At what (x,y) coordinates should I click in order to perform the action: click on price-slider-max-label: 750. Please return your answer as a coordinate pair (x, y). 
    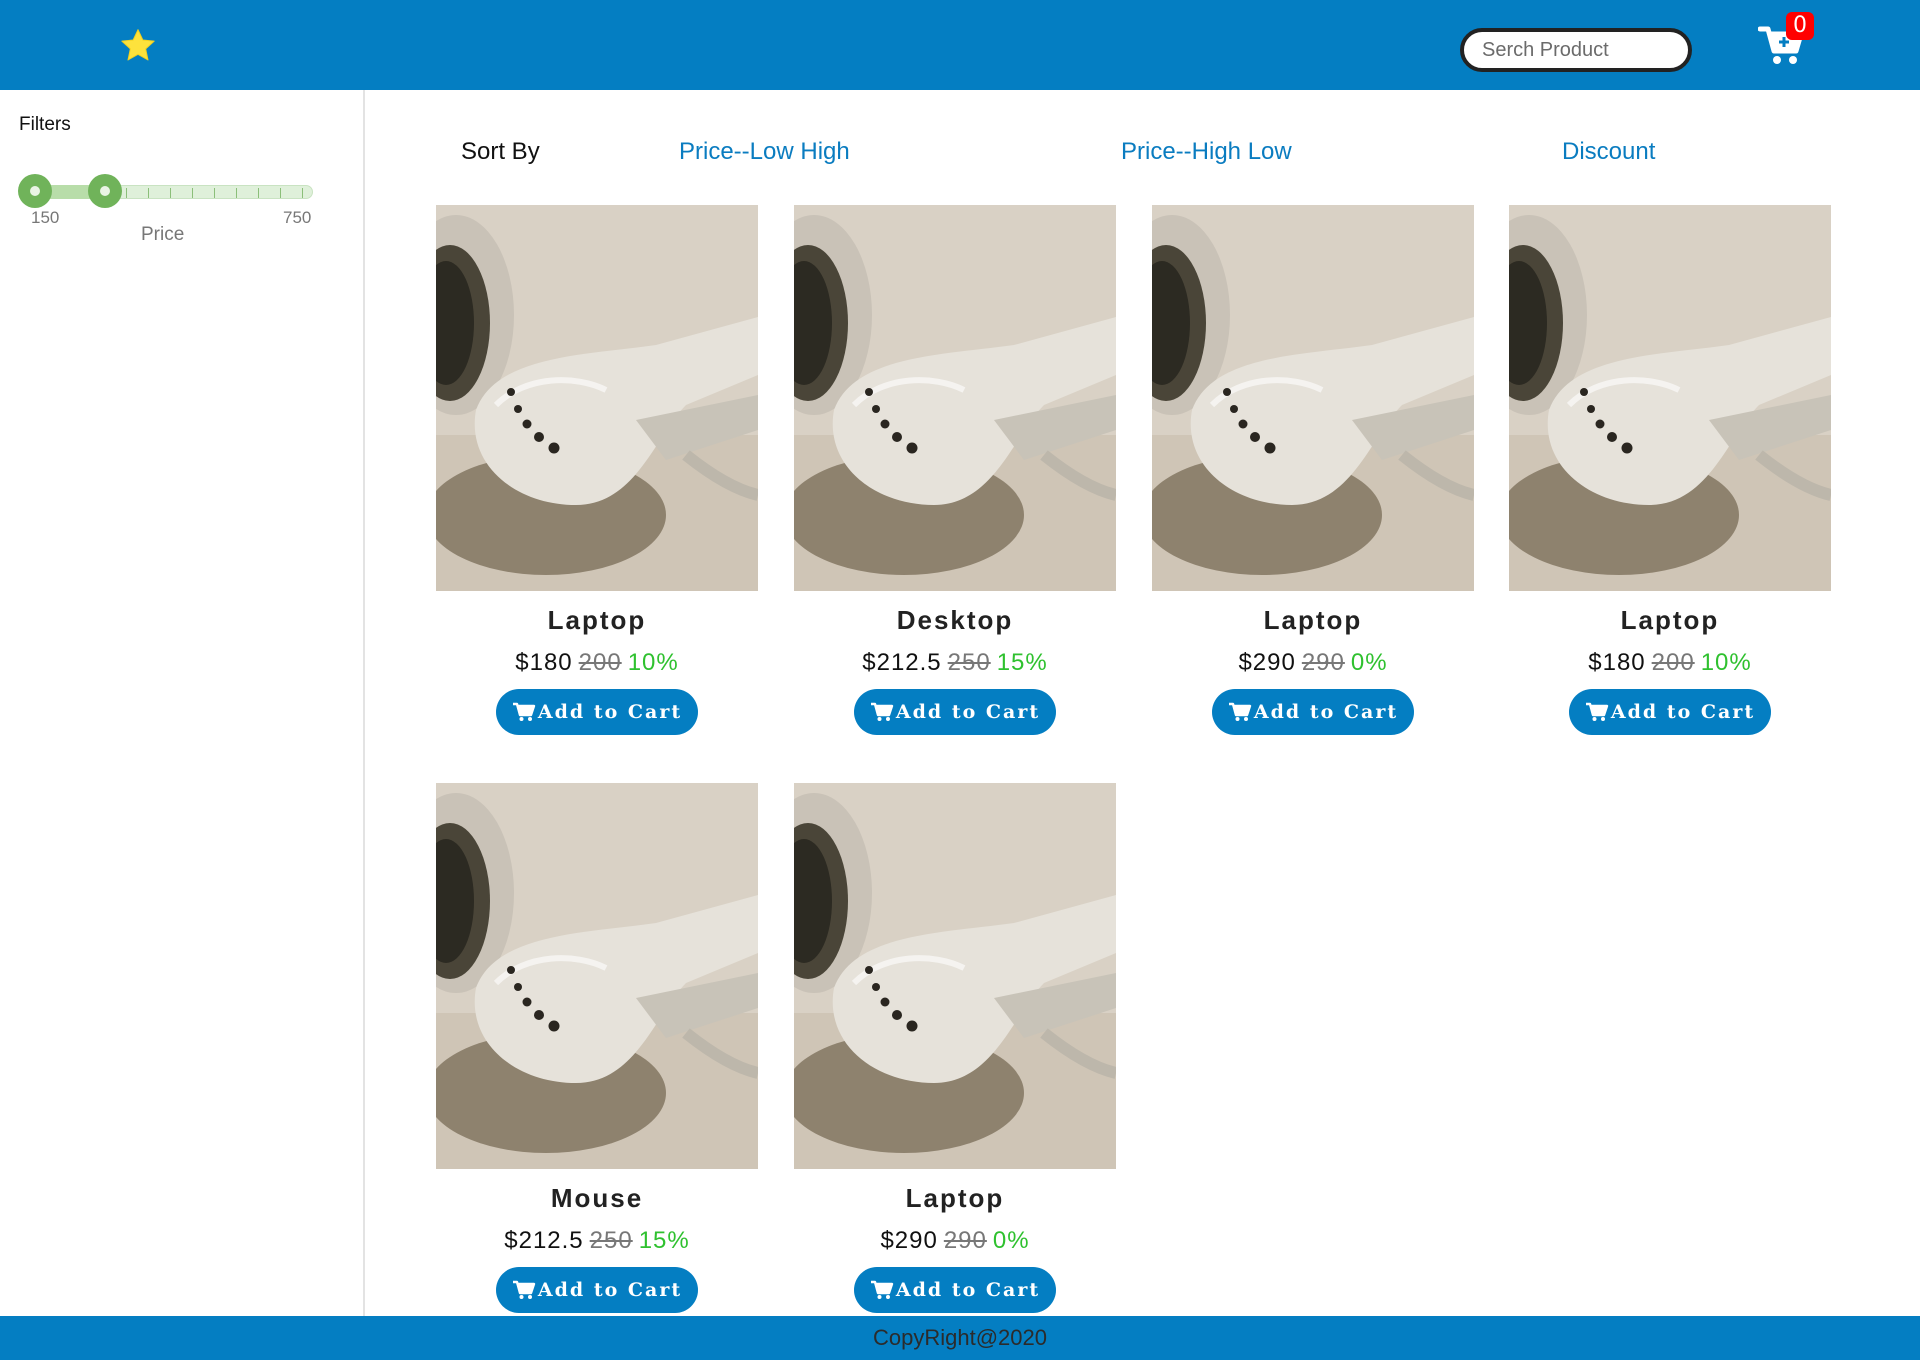
    Looking at the image, I should click on (297, 217).